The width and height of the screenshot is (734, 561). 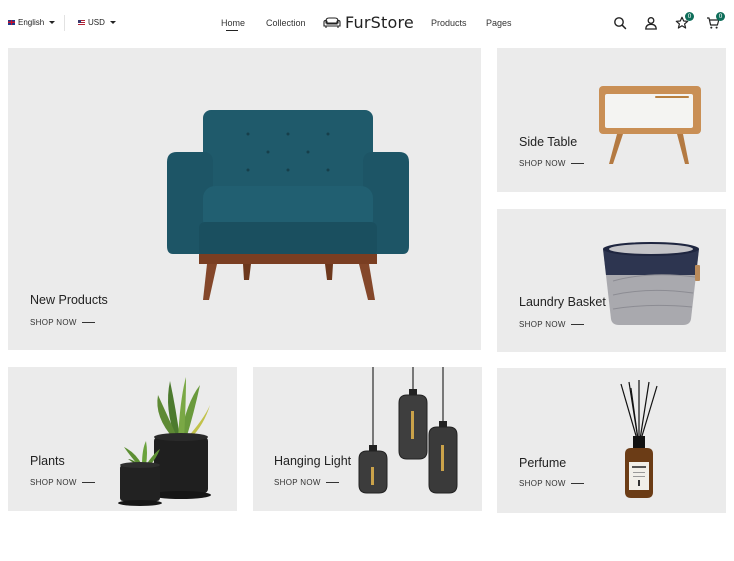 I want to click on cart-count-badge: 0, so click(x=720, y=16).